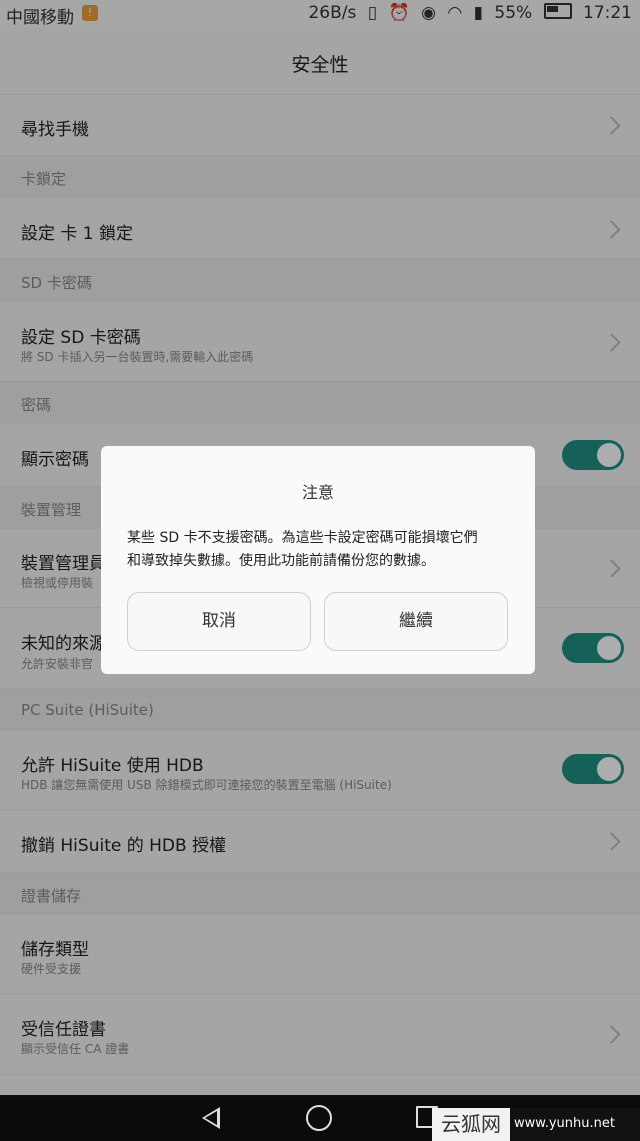 The height and width of the screenshot is (1141, 640). I want to click on home-icon, so click(319, 1118).